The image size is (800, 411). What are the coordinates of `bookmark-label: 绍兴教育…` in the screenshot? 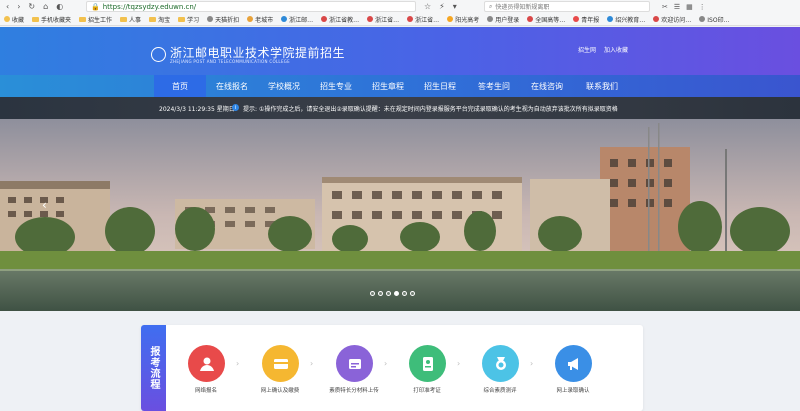 It's located at (630, 20).